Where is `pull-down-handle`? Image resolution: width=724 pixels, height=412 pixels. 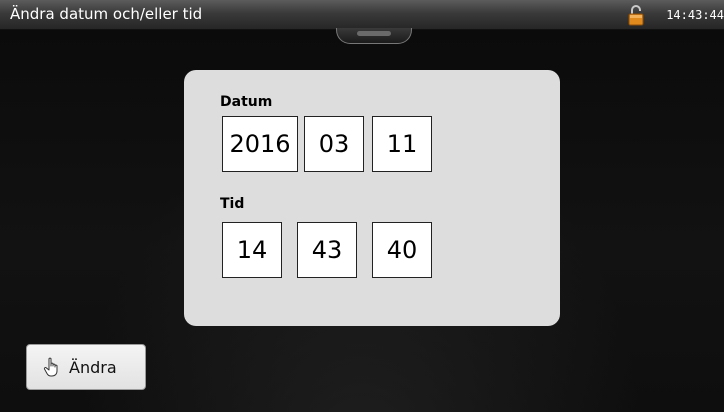 pull-down-handle is located at coordinates (374, 36).